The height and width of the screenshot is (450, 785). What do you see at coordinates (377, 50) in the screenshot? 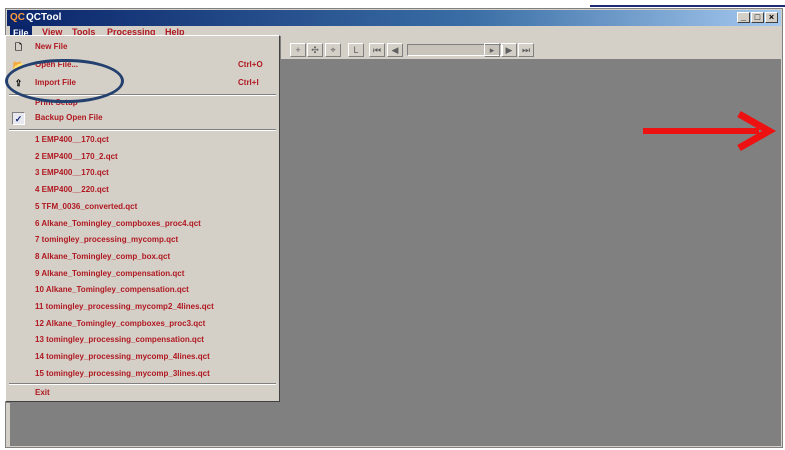
I see `first-icon: ⏮` at bounding box center [377, 50].